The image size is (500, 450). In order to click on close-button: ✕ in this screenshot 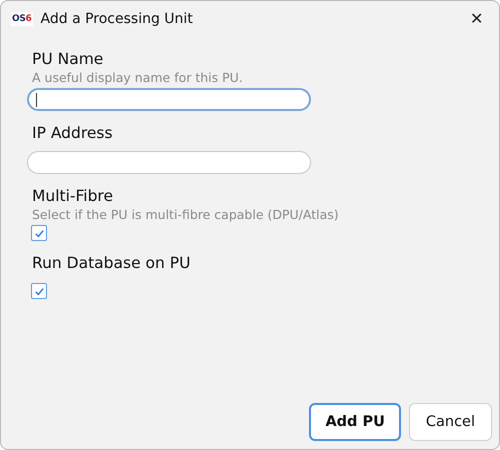, I will do `click(476, 19)`.